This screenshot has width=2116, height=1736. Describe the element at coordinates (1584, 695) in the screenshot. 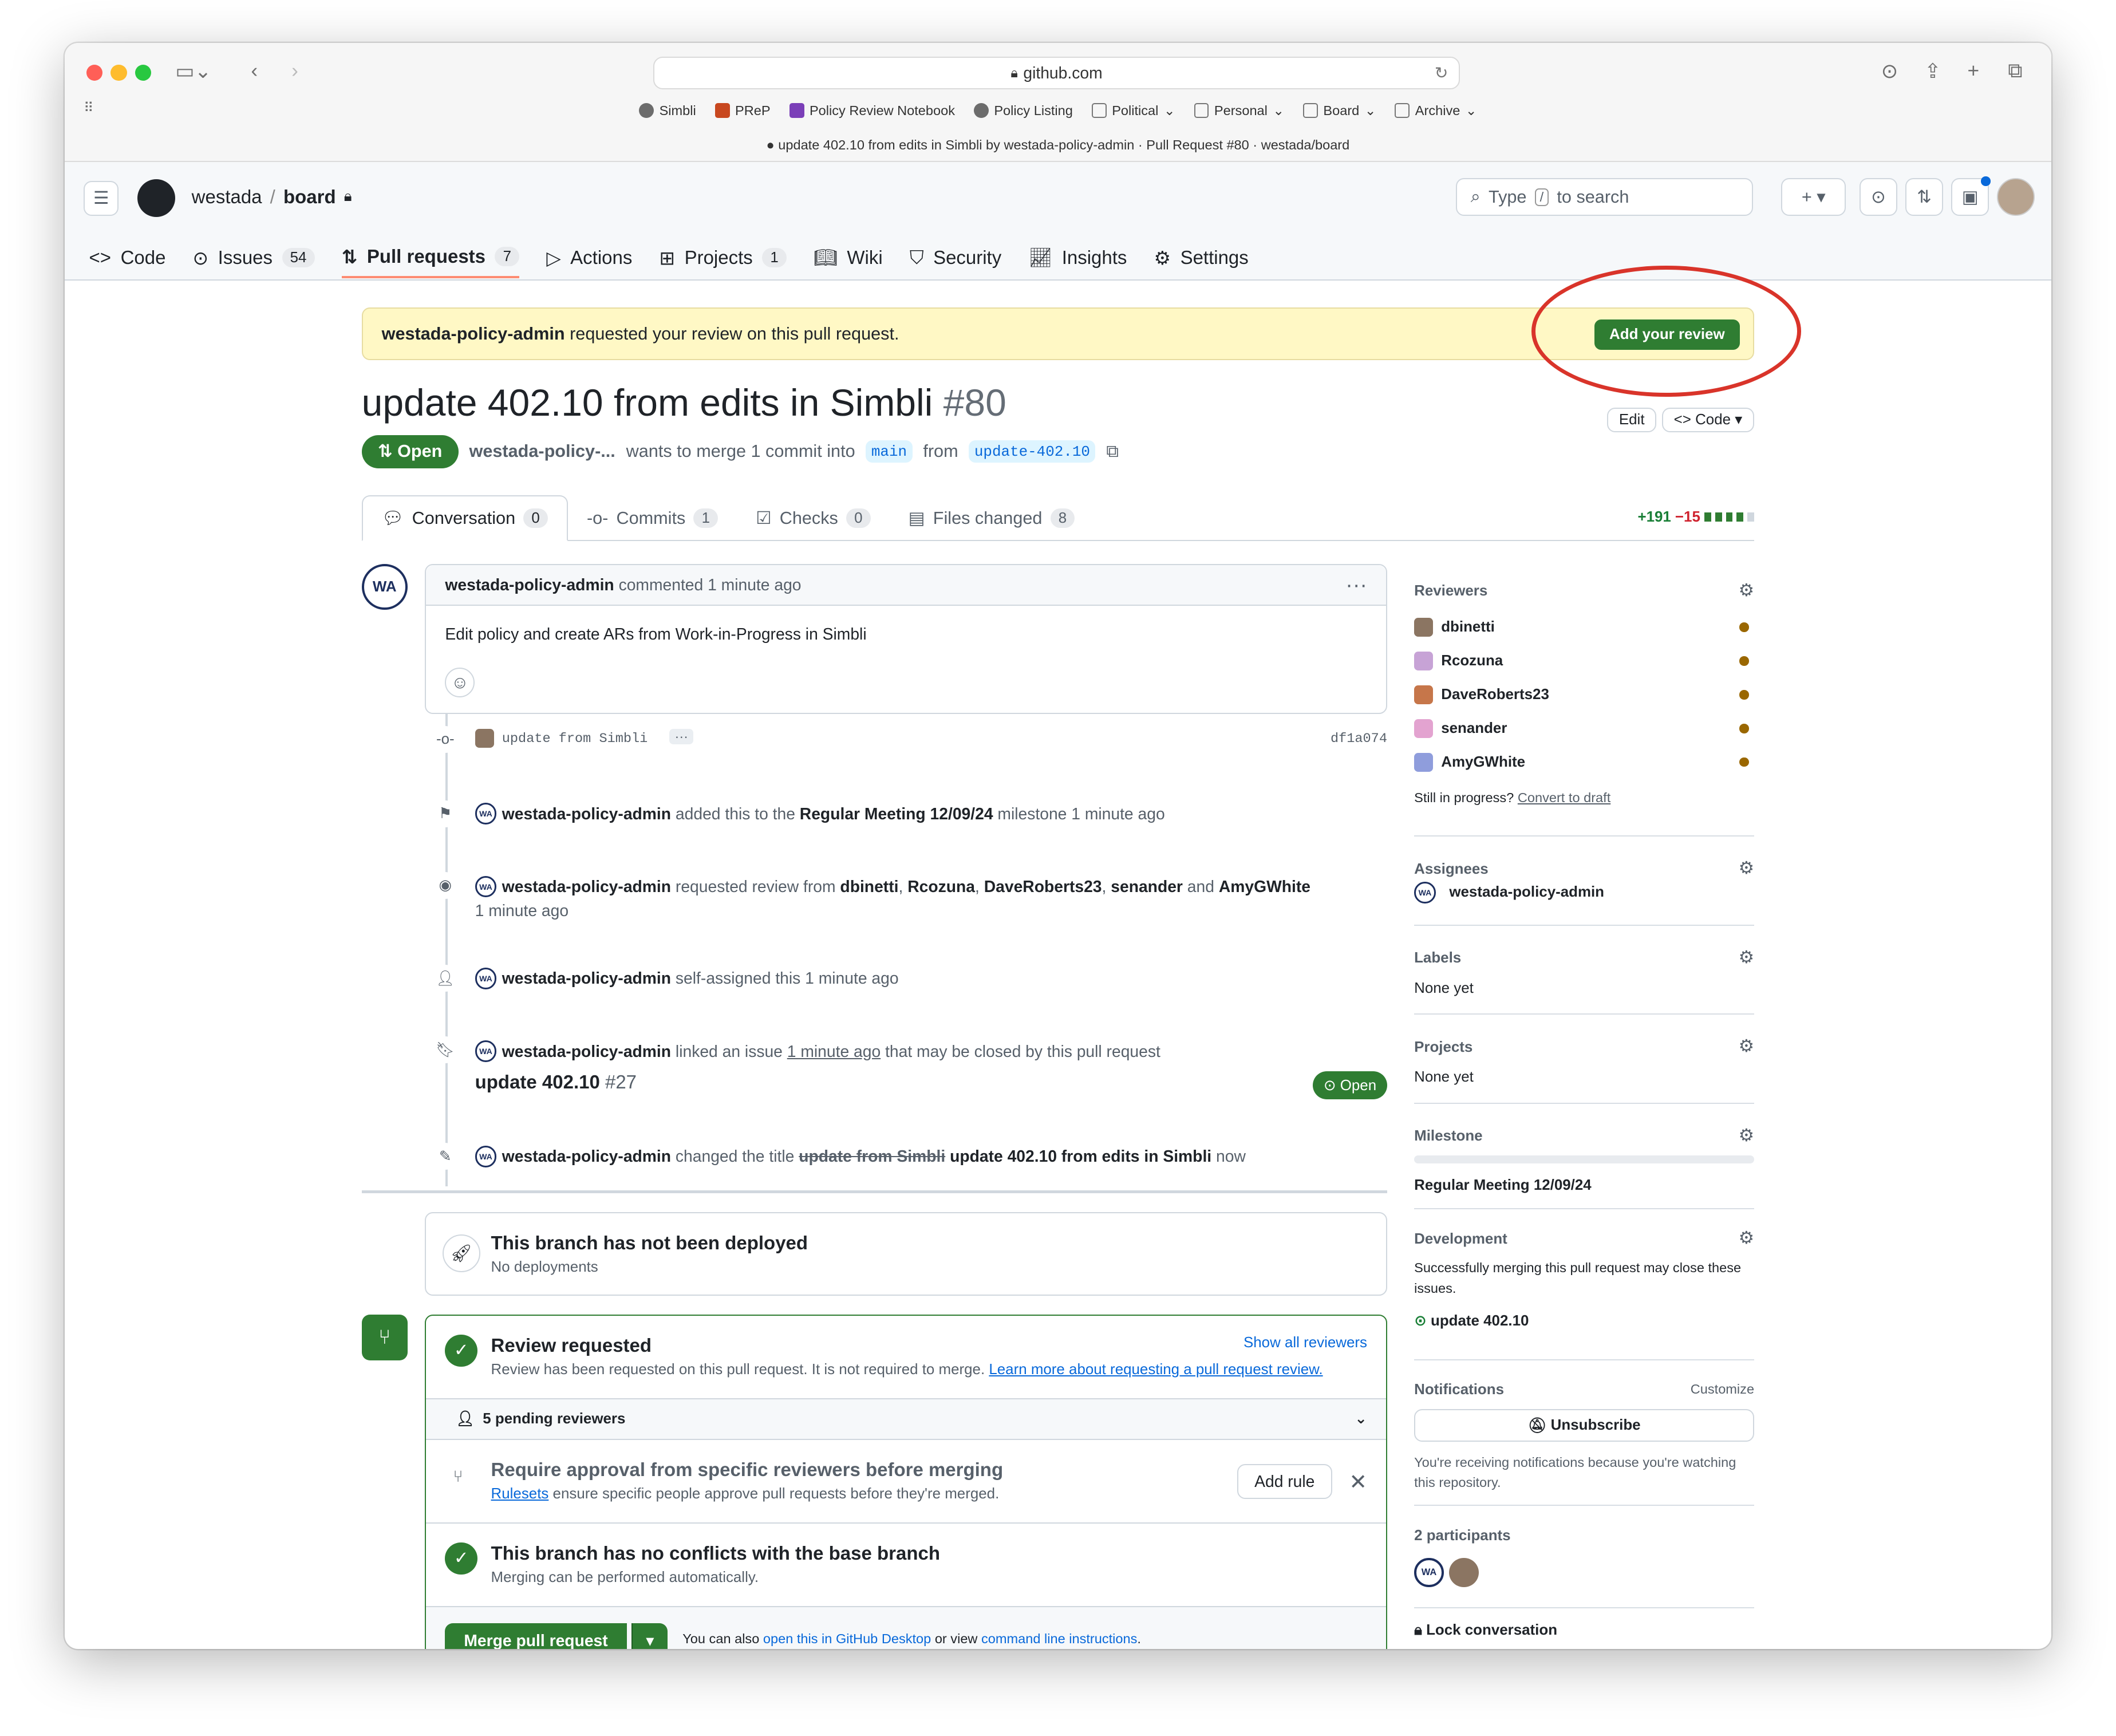

I see `reviewer-item: DaveRoberts23` at that location.